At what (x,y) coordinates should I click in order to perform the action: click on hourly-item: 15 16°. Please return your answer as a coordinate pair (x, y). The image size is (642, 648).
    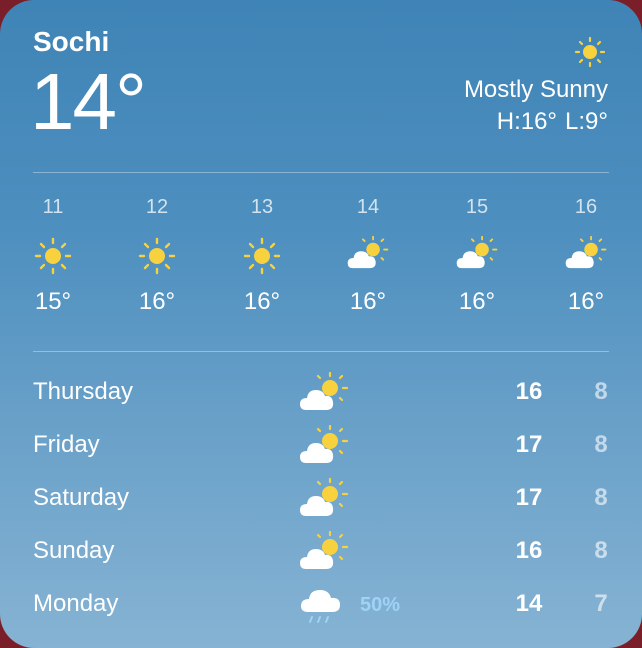
    Looking at the image, I should click on (477, 256).